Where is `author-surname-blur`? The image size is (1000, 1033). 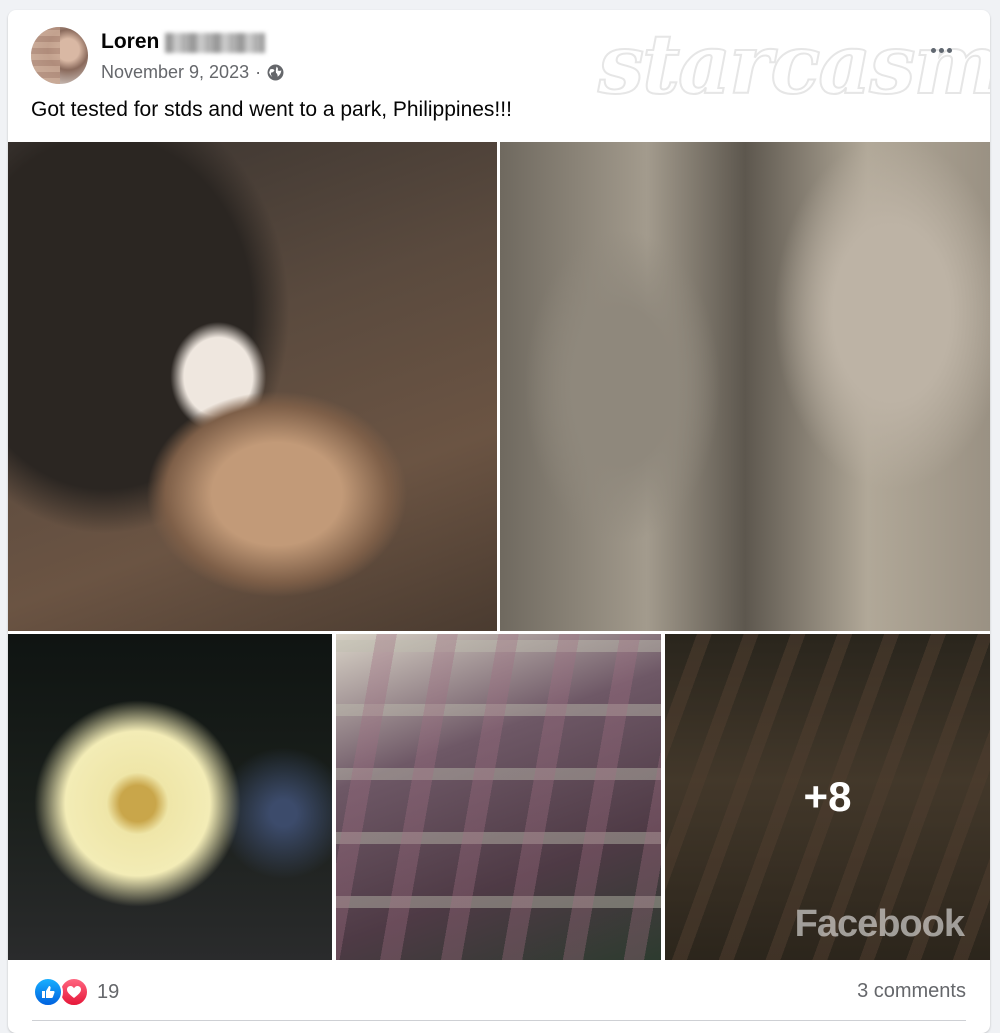
author-surname-blur is located at coordinates (215, 43).